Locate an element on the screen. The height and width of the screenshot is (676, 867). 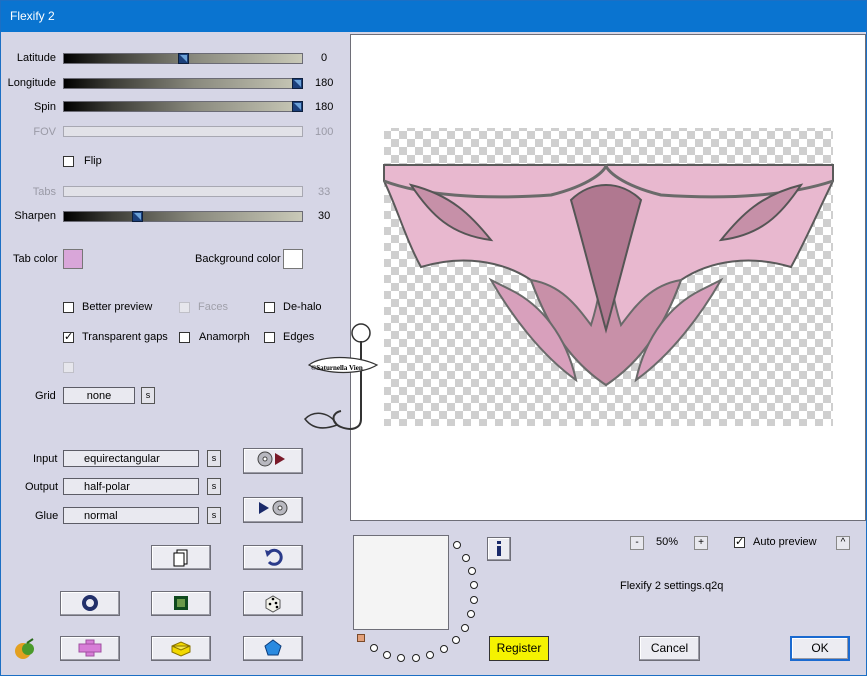
play-disc-button is located at coordinates (273, 510).